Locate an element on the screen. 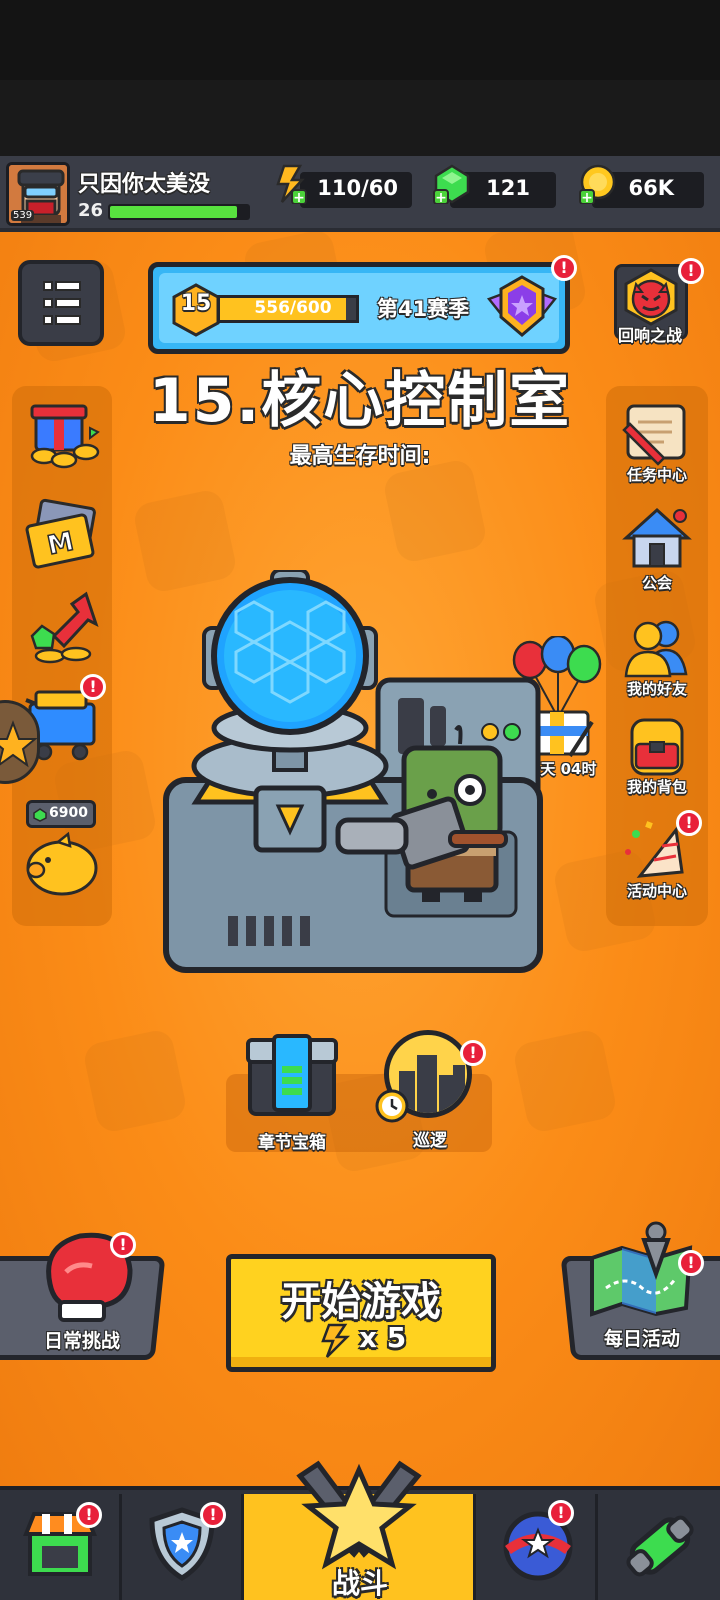  nav-shop-tab: ! is located at coordinates (61, 1547).